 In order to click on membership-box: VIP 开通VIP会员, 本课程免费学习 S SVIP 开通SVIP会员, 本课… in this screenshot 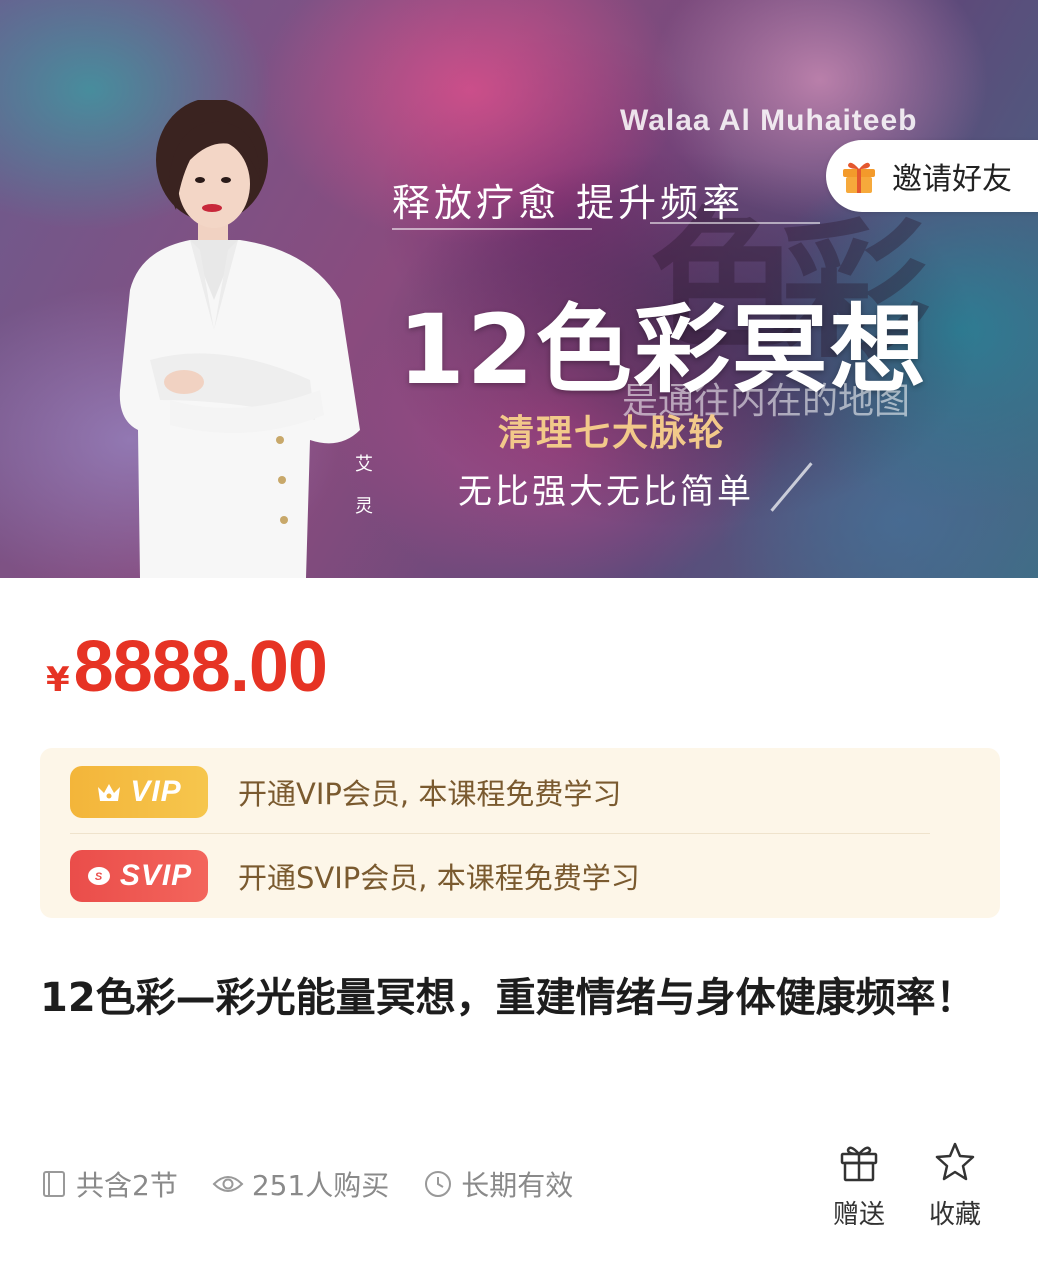, I will do `click(520, 833)`.